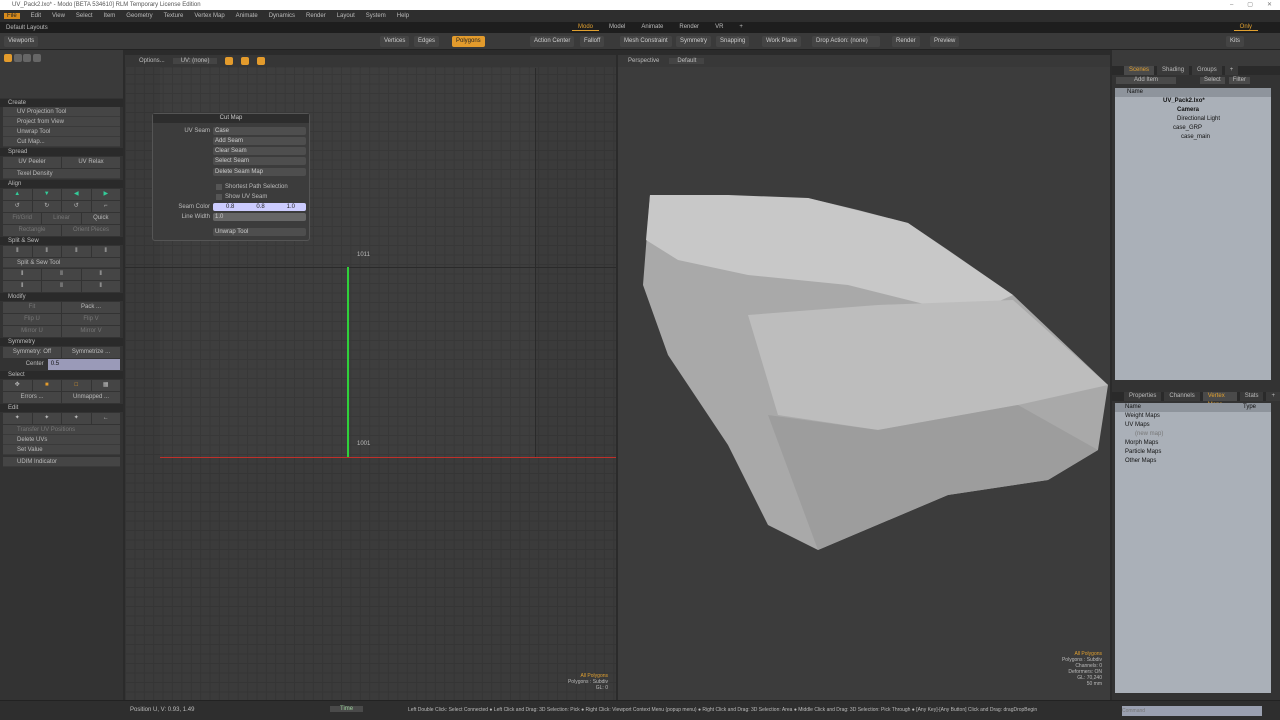 Image resolution: width=1280 pixels, height=720 pixels. I want to click on arrow-left-icon: ←, so click(105, 418).